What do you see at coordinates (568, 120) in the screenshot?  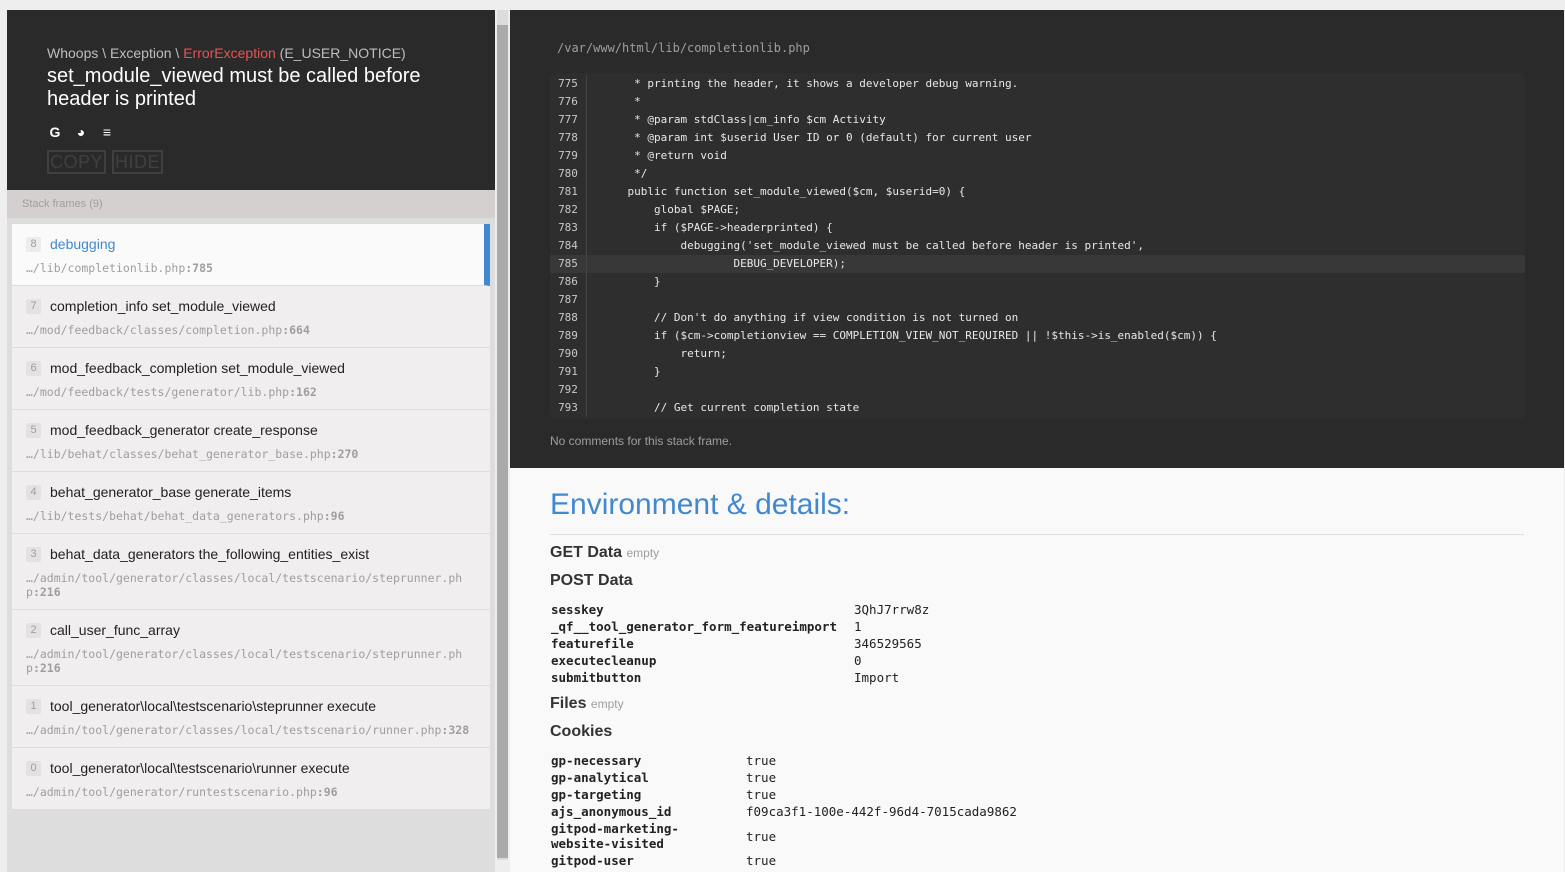 I see `line-number: 777` at bounding box center [568, 120].